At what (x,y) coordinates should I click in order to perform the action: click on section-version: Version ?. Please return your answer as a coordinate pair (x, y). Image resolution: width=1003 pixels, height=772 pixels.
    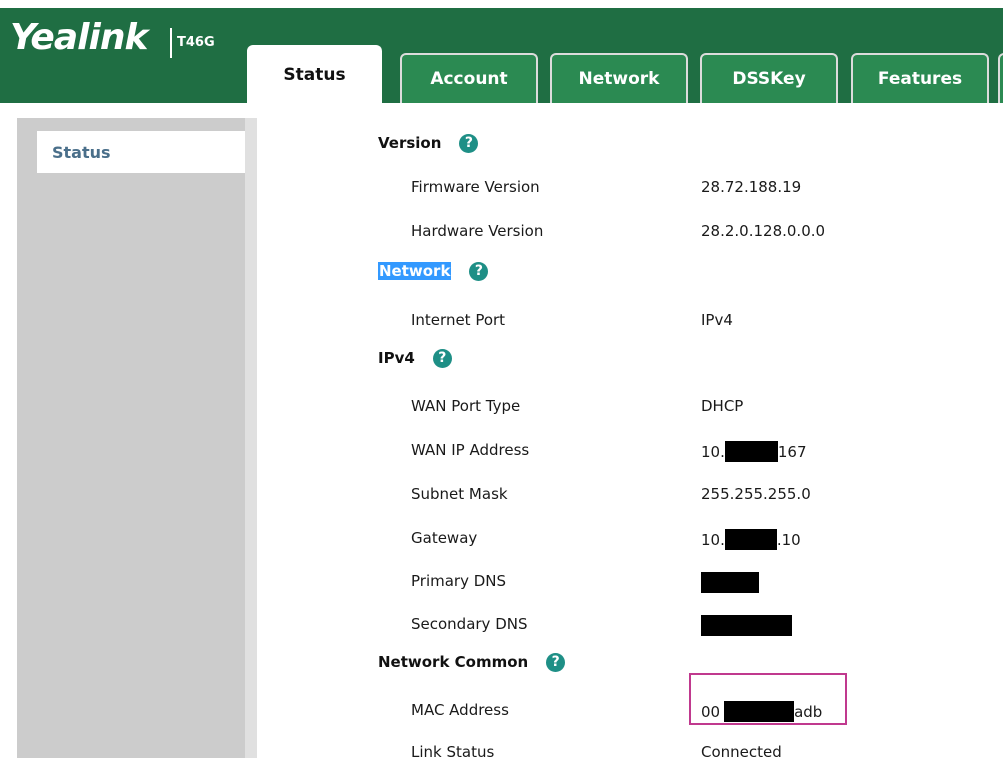
    Looking at the image, I should click on (428, 143).